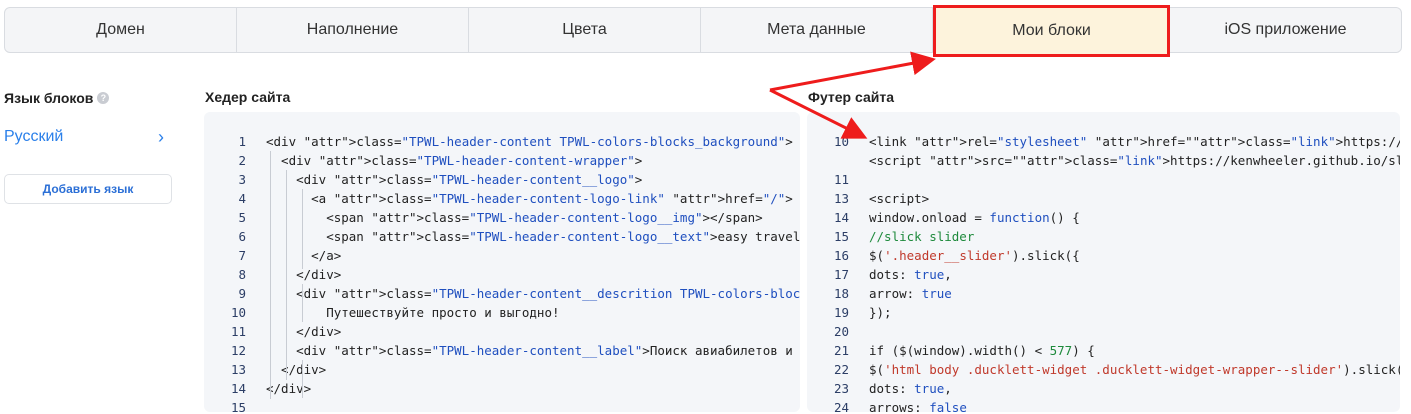 The height and width of the screenshot is (414, 1411). Describe the element at coordinates (242, 217) in the screenshot. I see `line-number: 5` at that location.